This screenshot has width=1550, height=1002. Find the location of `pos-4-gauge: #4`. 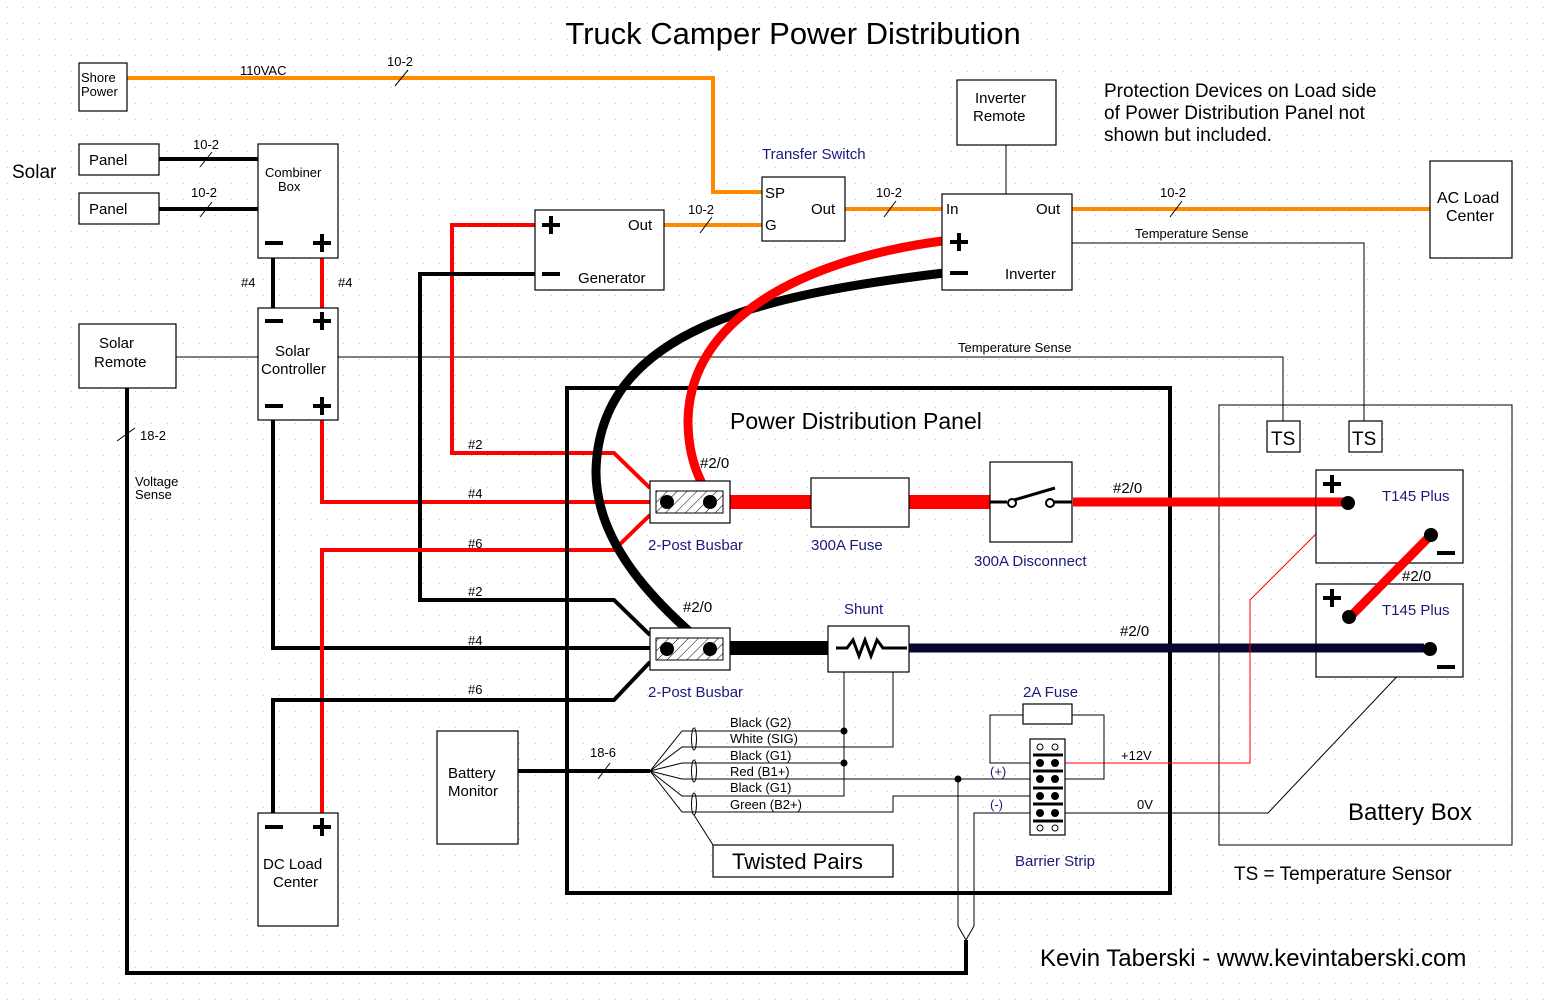

pos-4-gauge: #4 is located at coordinates (475, 493).